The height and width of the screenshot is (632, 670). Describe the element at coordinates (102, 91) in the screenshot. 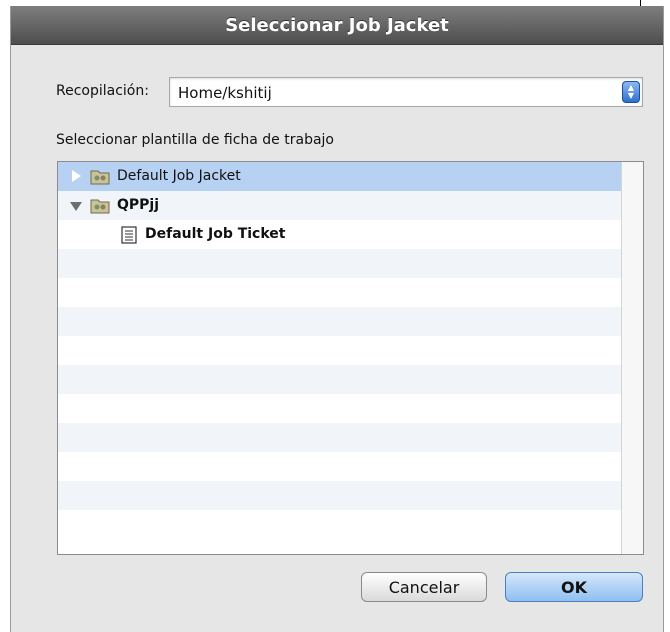

I see `collection-label: Recopilación:` at that location.